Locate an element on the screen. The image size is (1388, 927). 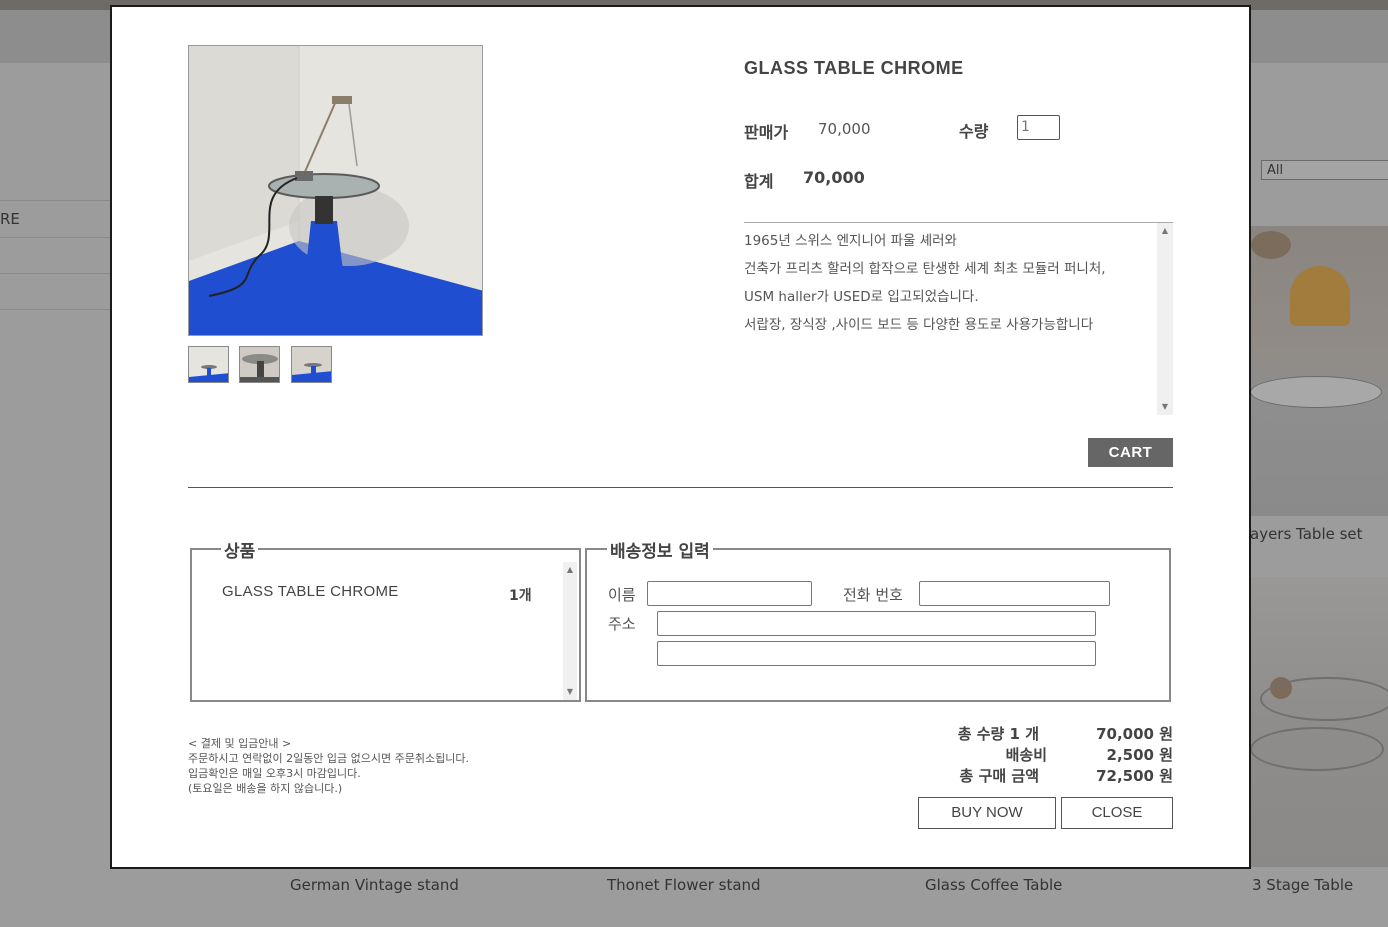
summary-qty-label: 총 수량 1 개 is located at coordinates (998, 734).